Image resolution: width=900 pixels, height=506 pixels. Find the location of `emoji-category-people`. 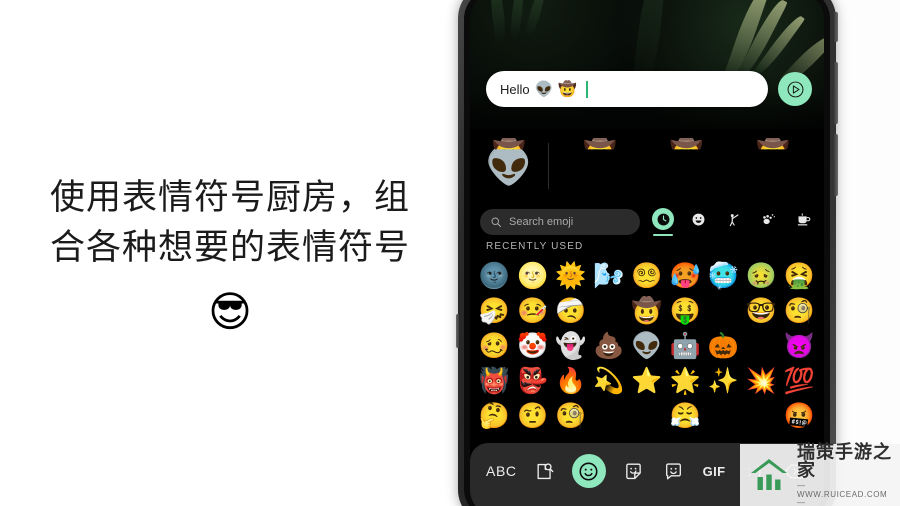

emoji-category-people is located at coordinates (733, 222).